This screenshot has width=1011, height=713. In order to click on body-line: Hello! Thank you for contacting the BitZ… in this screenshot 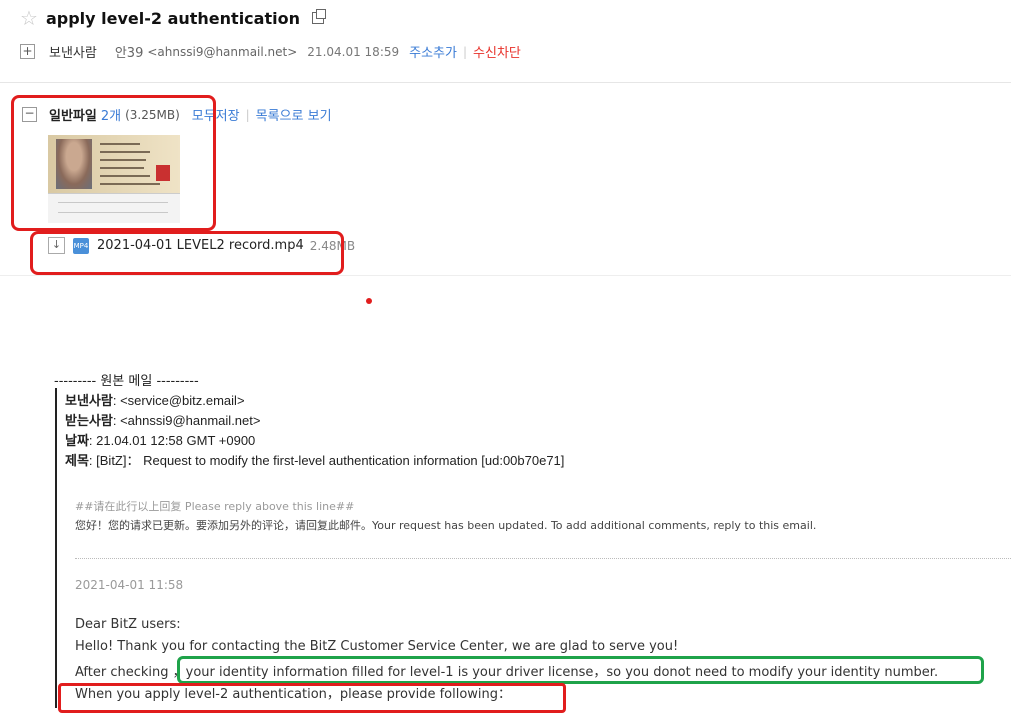, I will do `click(377, 646)`.